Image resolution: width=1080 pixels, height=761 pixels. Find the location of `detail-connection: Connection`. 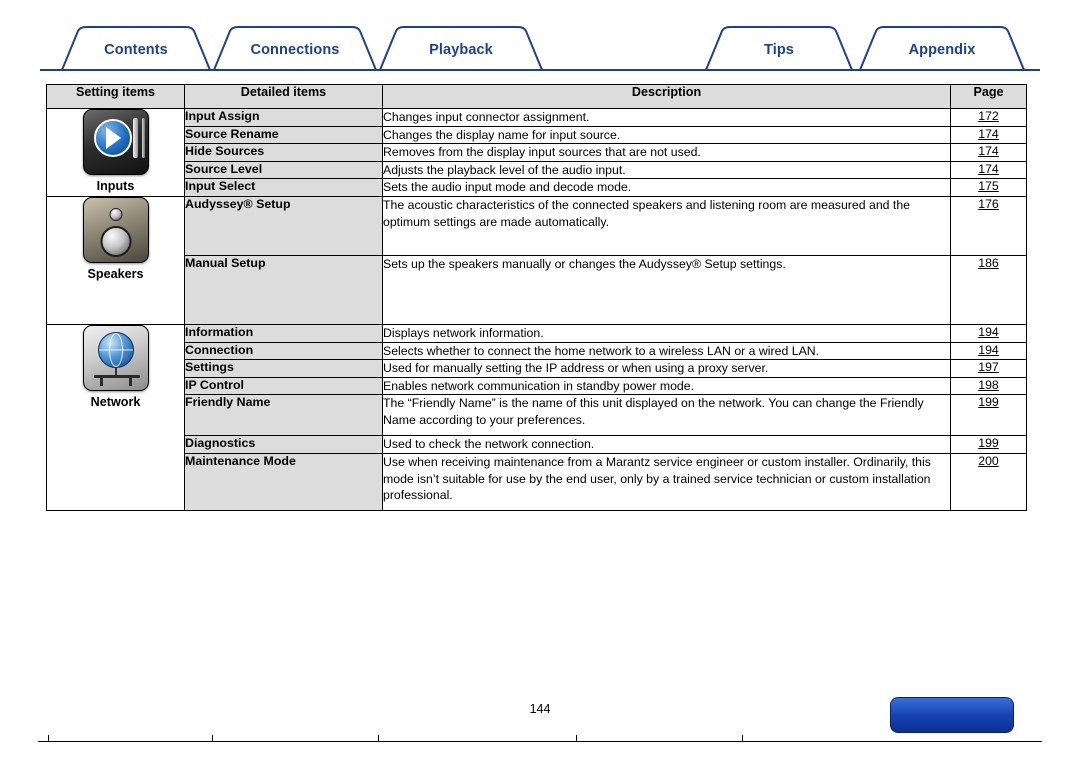

detail-connection: Connection is located at coordinates (283, 351).